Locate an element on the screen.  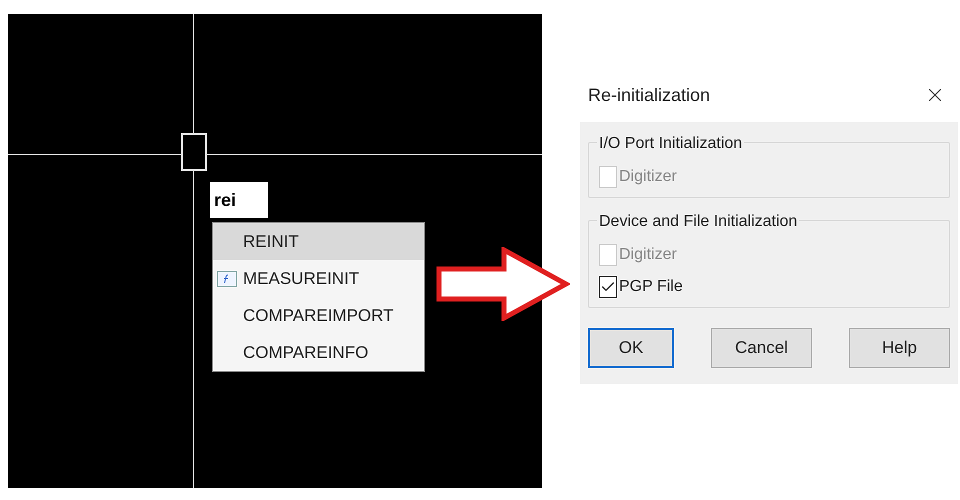
dialog-title: Re-initialization is located at coordinates (649, 95).